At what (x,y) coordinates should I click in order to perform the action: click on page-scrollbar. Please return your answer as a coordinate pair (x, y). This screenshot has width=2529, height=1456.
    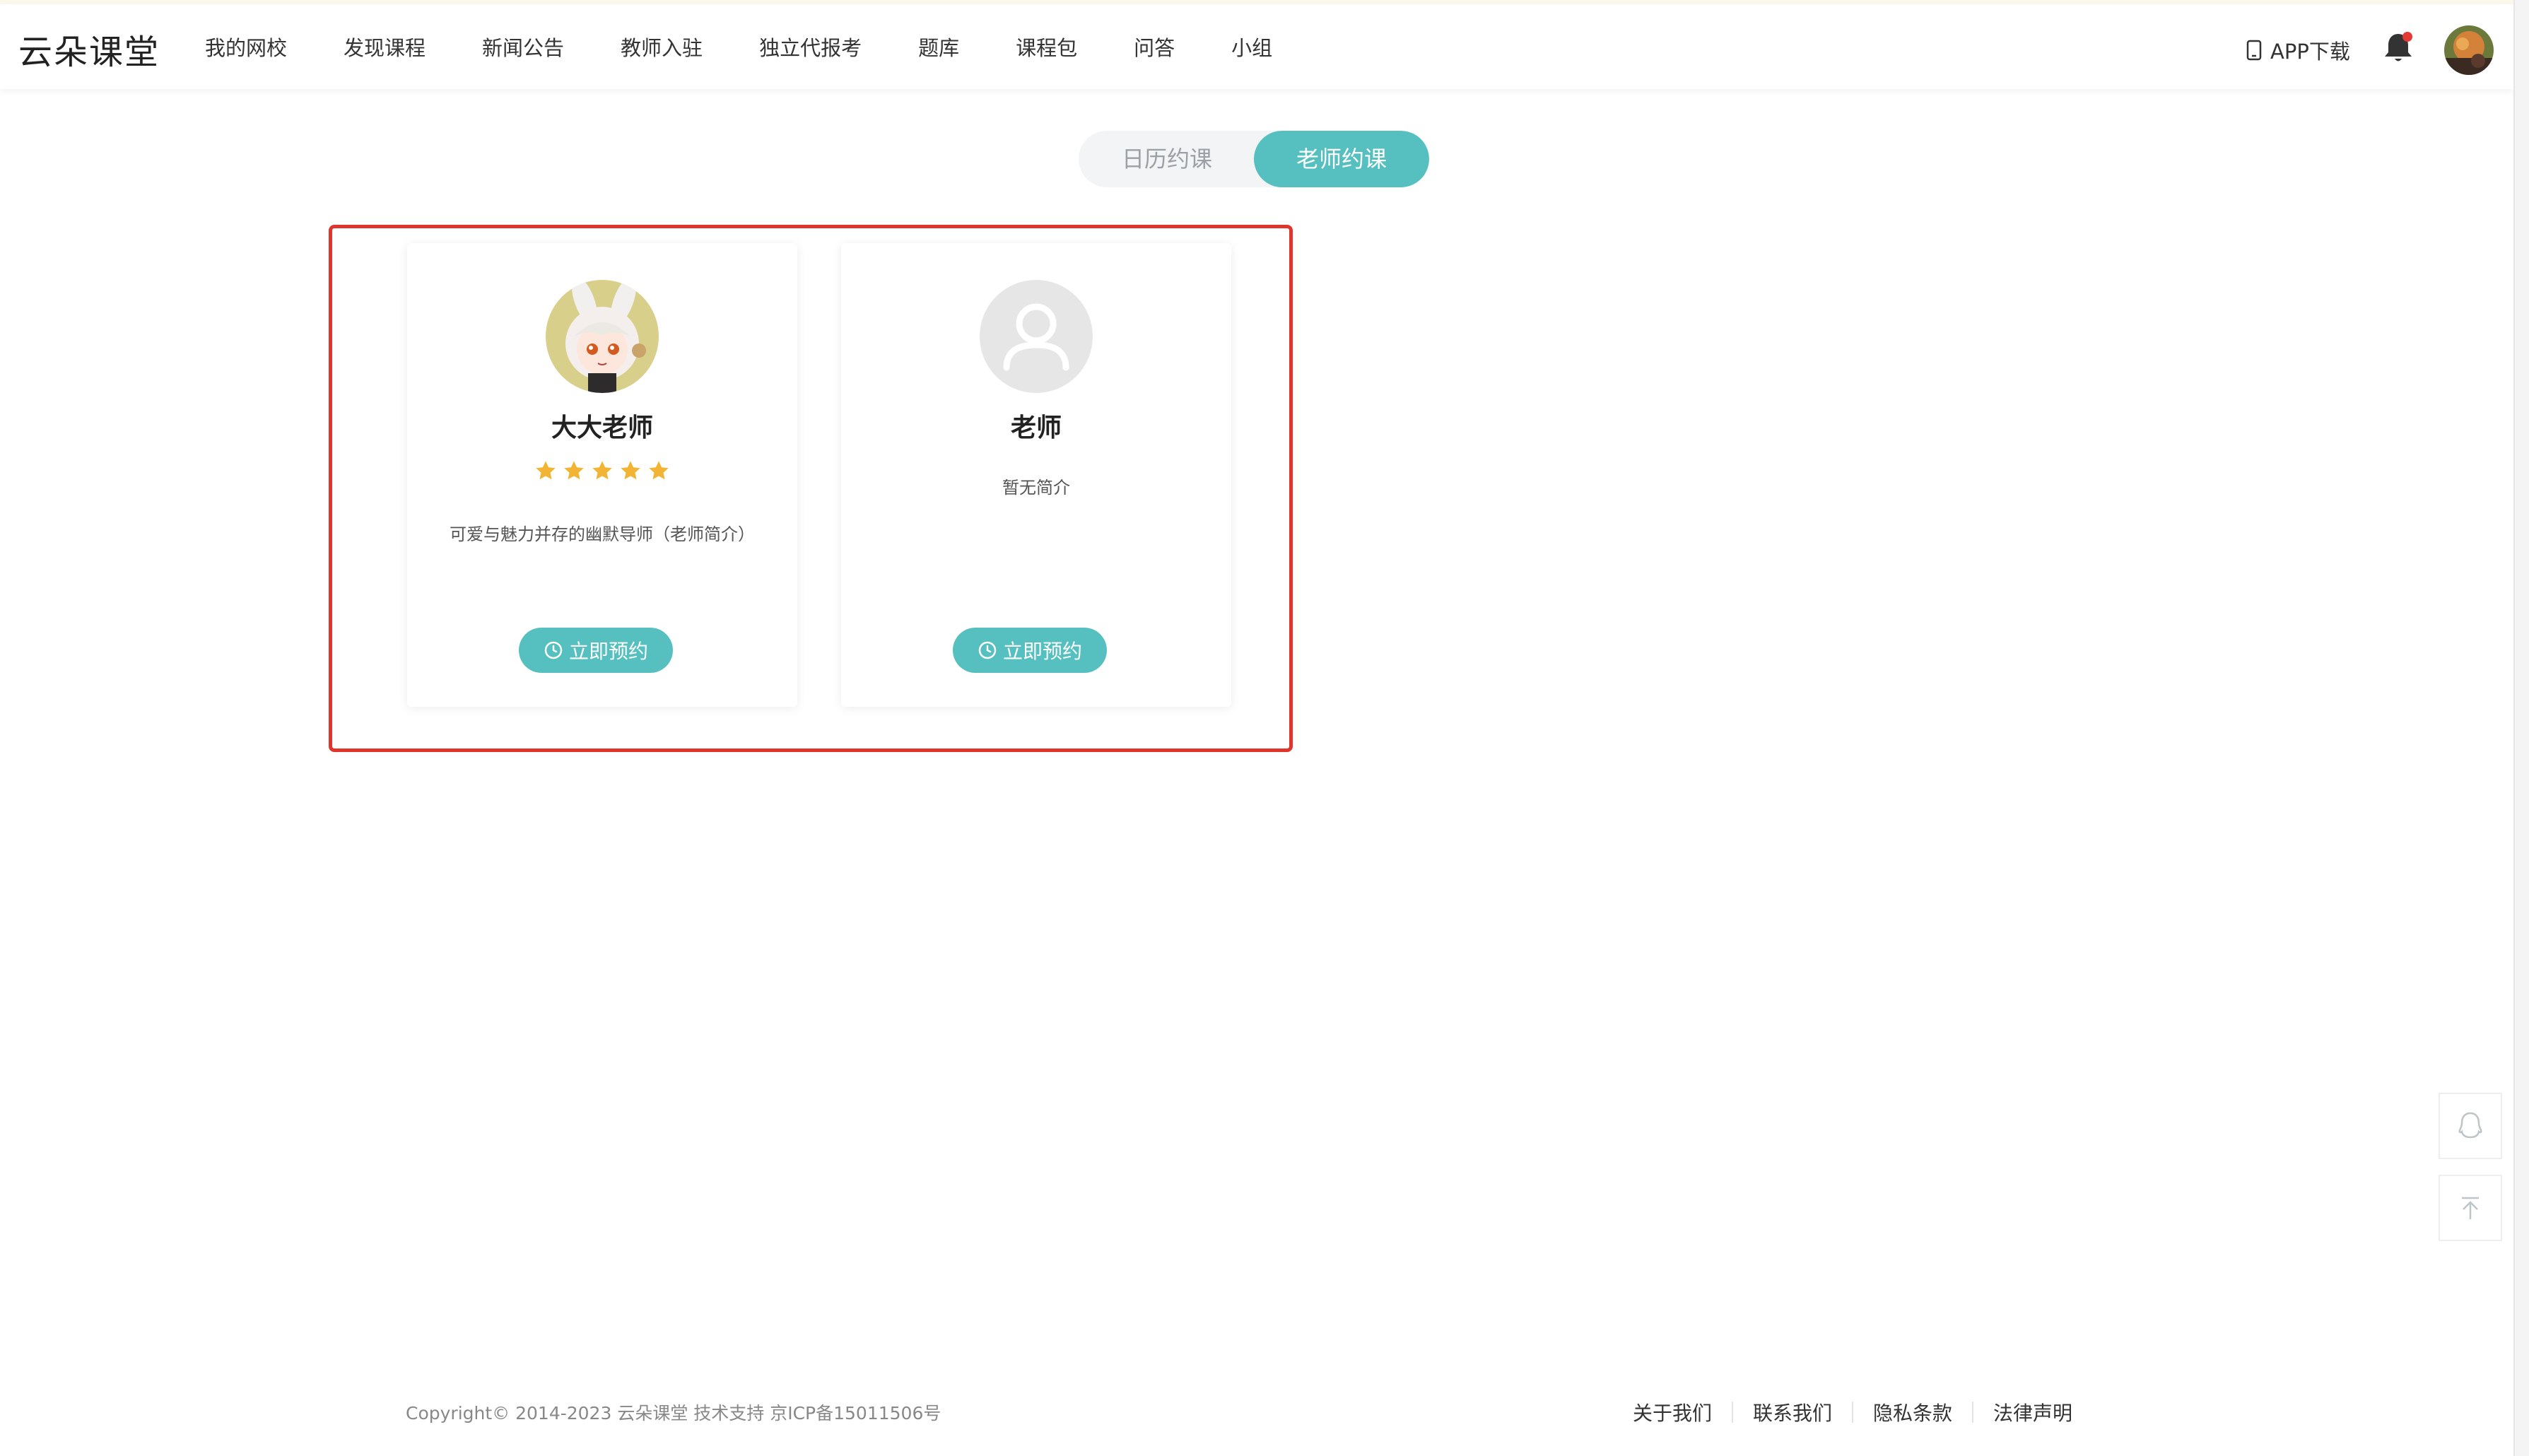
    Looking at the image, I should click on (2521, 728).